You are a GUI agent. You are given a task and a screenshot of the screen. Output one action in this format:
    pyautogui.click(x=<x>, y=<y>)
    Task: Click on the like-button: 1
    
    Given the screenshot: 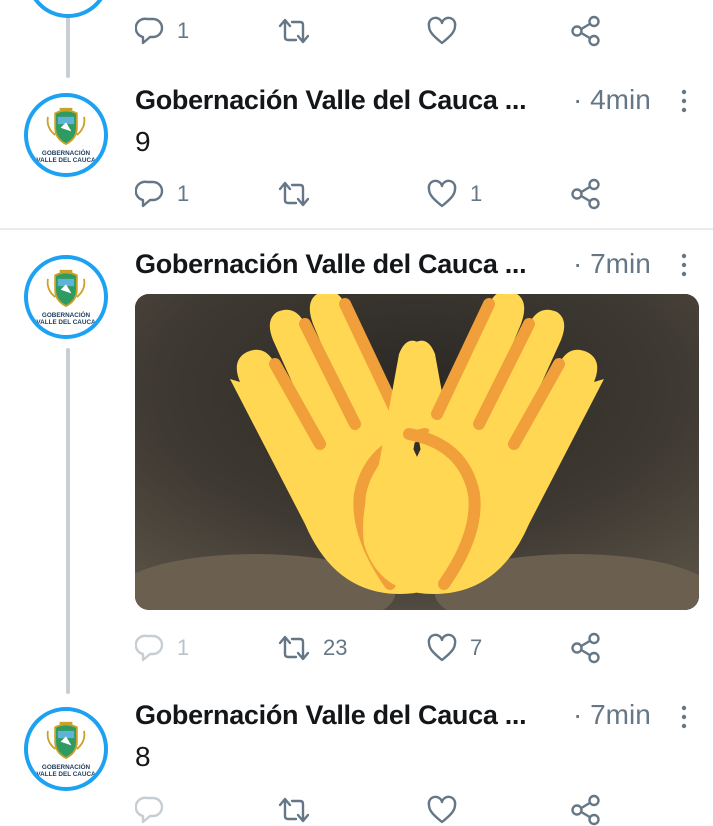 What is the action you would take?
    pyautogui.click(x=454, y=194)
    